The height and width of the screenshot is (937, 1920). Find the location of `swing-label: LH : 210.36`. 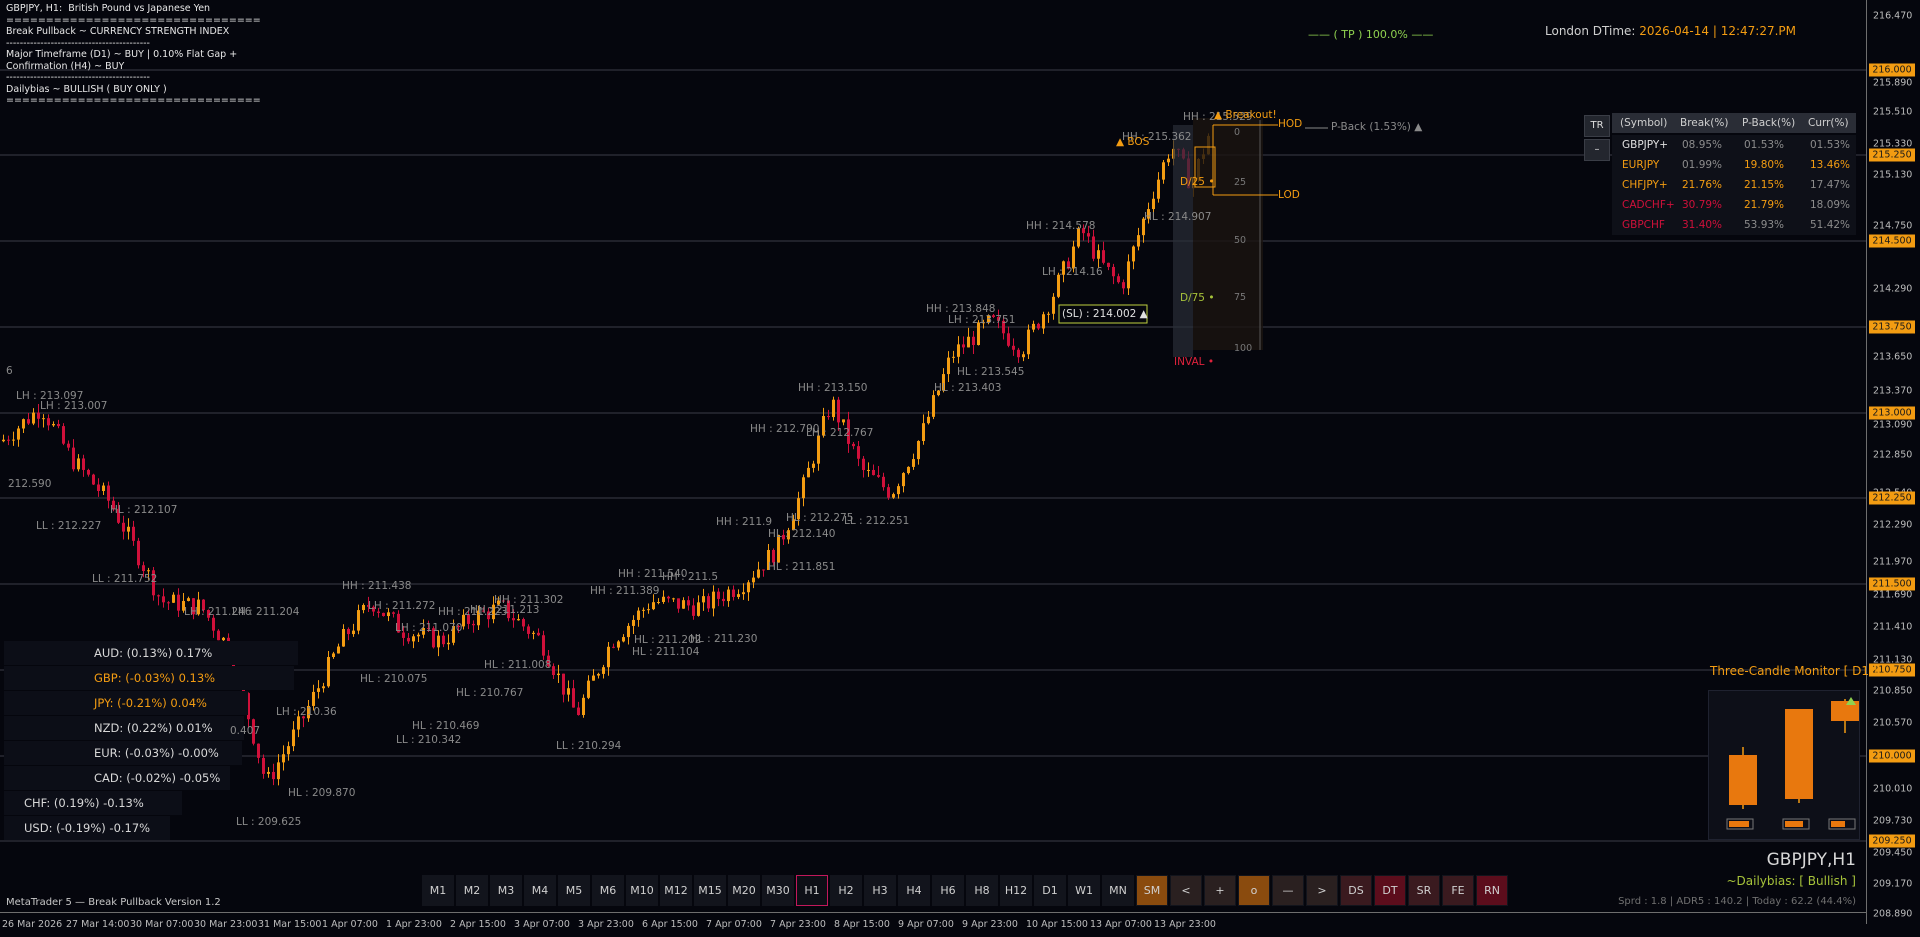

swing-label: LH : 210.36 is located at coordinates (306, 712).